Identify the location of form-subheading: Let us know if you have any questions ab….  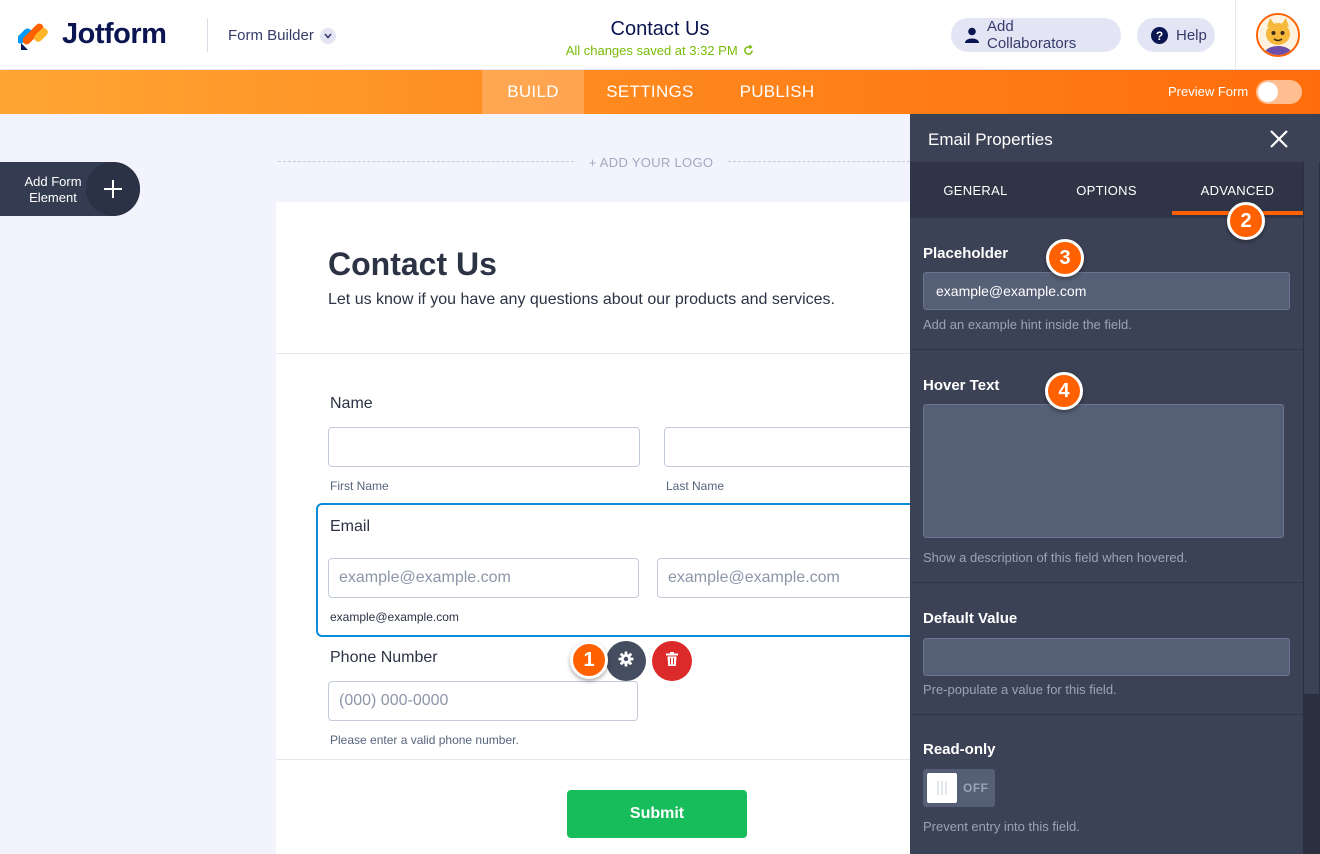
(581, 300).